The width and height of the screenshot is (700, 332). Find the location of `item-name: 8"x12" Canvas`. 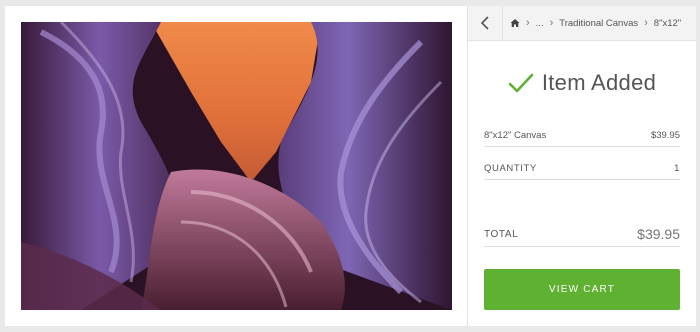

item-name: 8"x12" Canvas is located at coordinates (515, 135).